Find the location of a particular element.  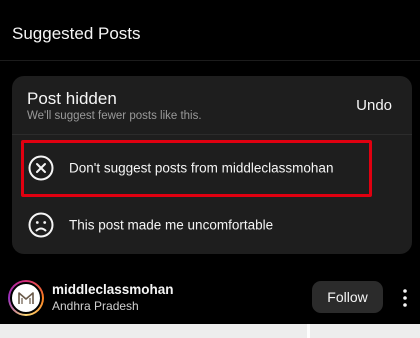

post-username: middleclassmohan is located at coordinates (113, 289).